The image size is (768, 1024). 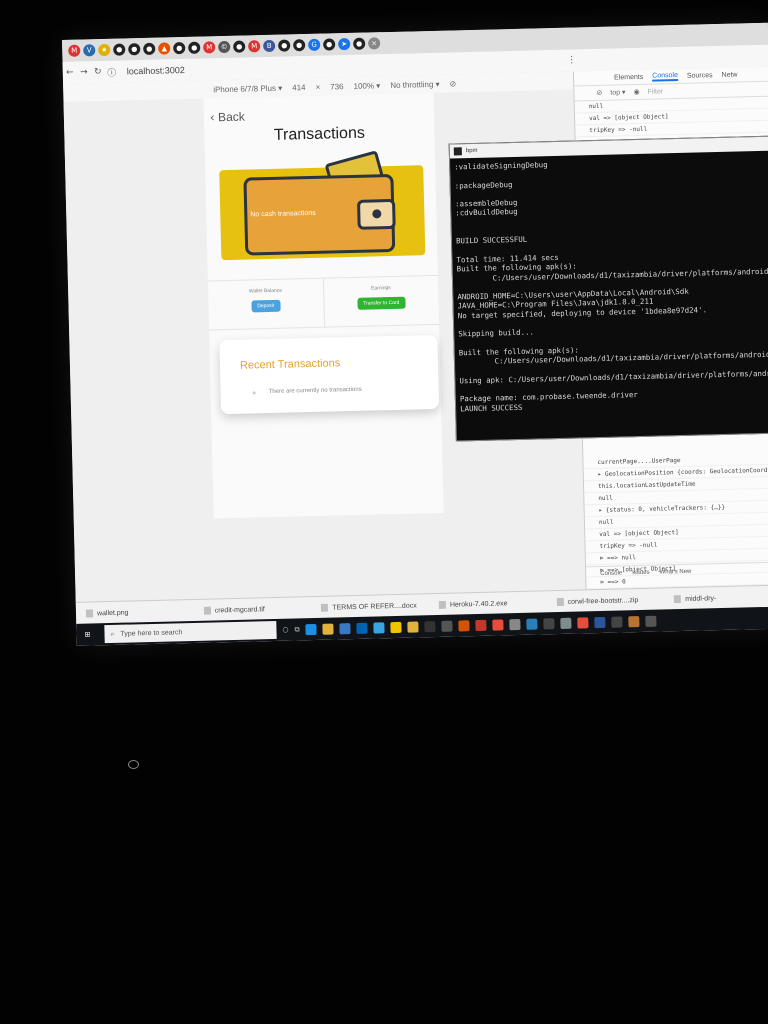 What do you see at coordinates (665, 76) in the screenshot?
I see `tab-console: Console` at bounding box center [665, 76].